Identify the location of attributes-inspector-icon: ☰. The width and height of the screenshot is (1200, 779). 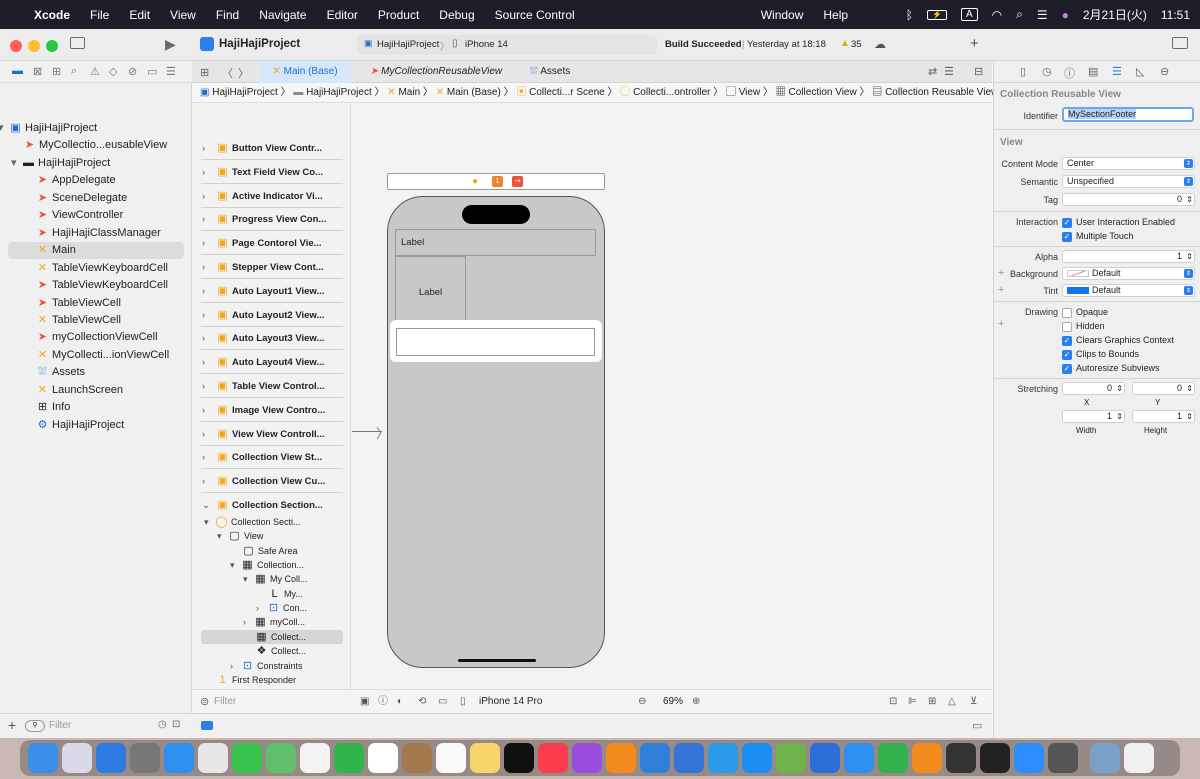
(1117, 71).